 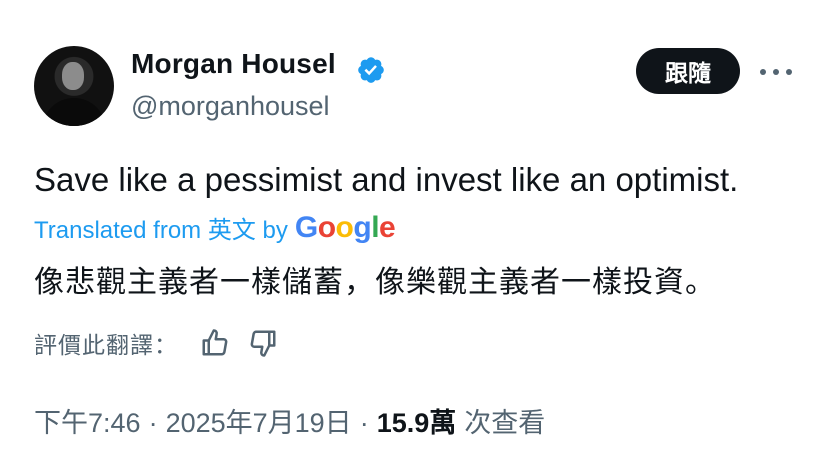 What do you see at coordinates (688, 71) in the screenshot?
I see `follow-button: 跟隨` at bounding box center [688, 71].